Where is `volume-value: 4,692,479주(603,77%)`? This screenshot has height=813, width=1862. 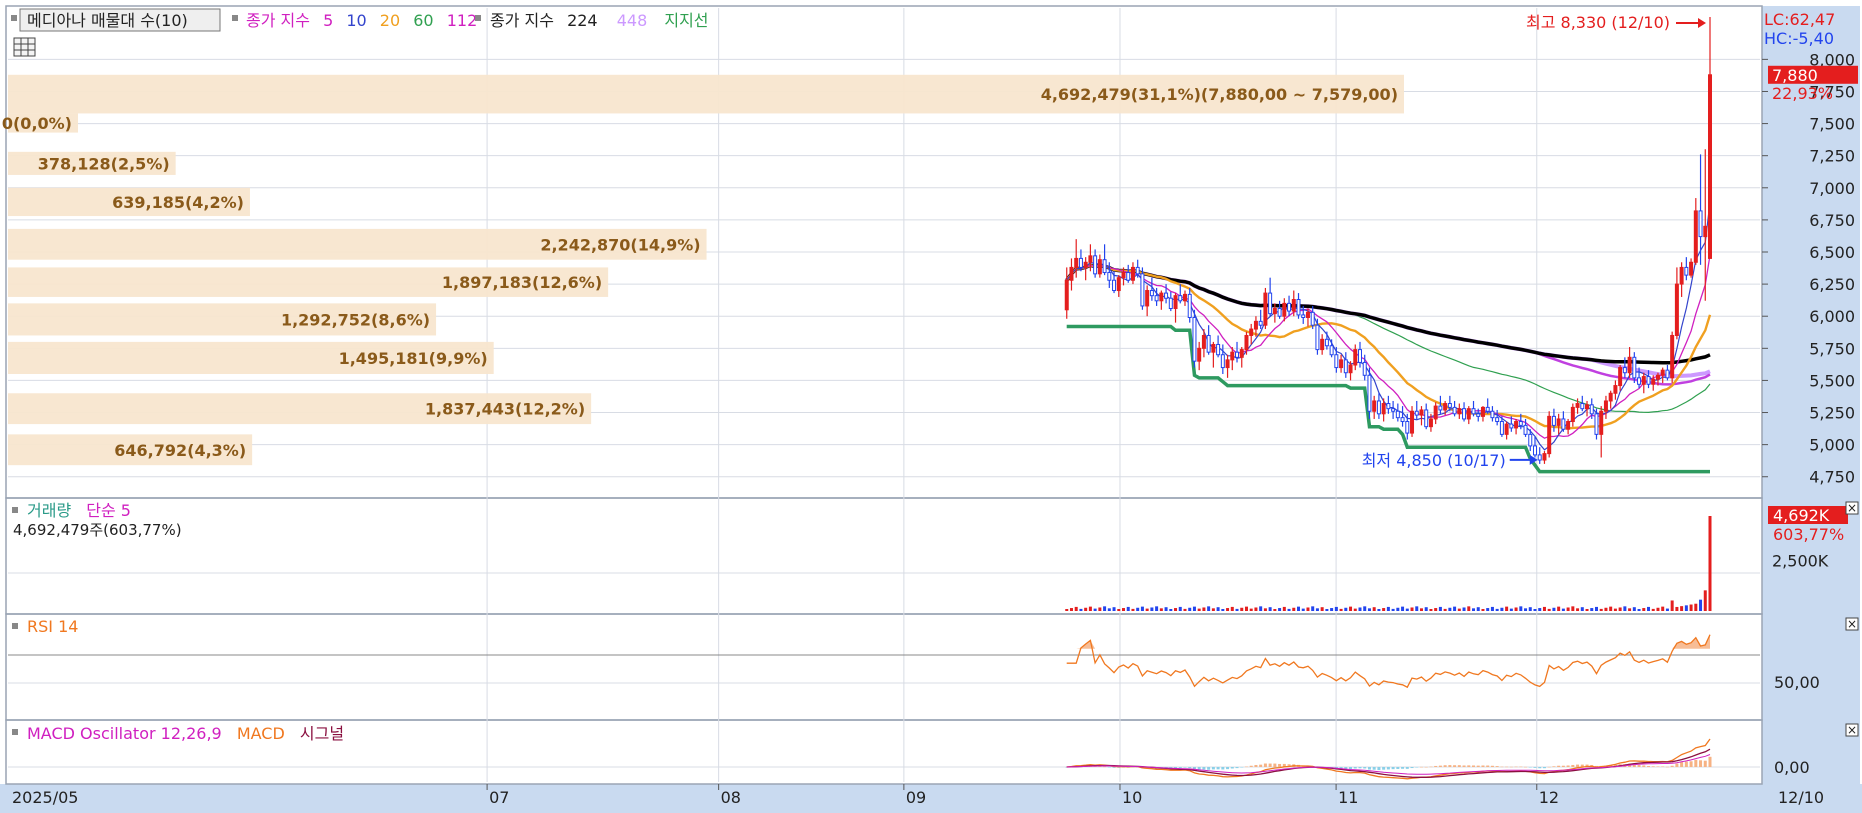 volume-value: 4,692,479주(603,77%) is located at coordinates (97, 530).